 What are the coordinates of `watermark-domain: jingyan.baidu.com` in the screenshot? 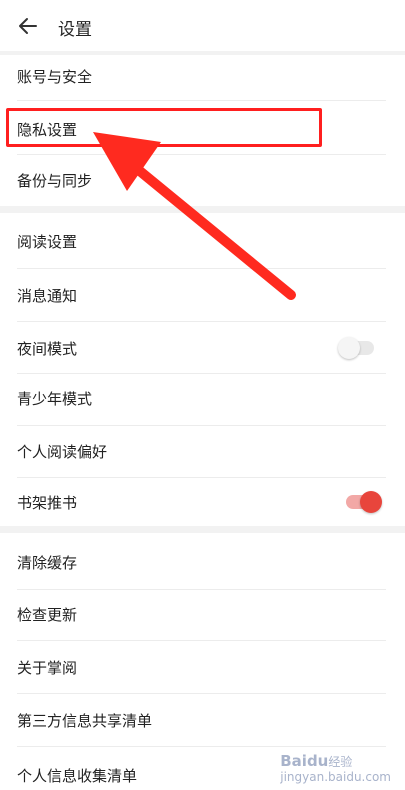 It's located at (335, 777).